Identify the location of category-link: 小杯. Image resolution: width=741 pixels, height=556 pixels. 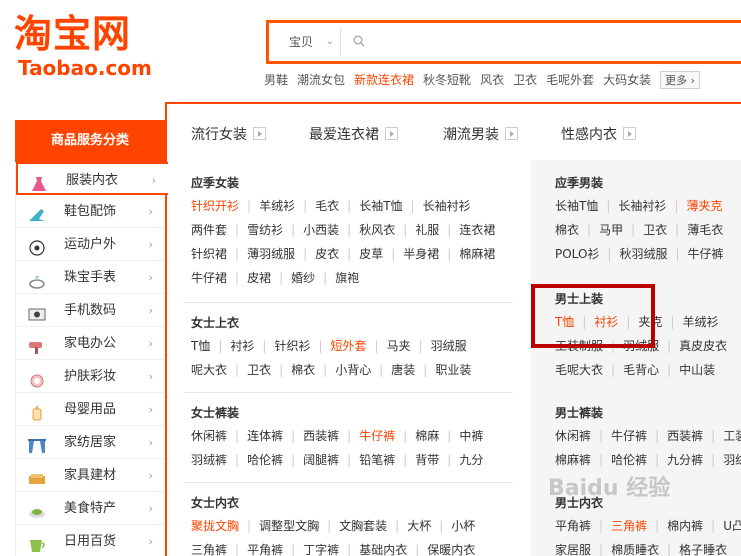
(463, 526).